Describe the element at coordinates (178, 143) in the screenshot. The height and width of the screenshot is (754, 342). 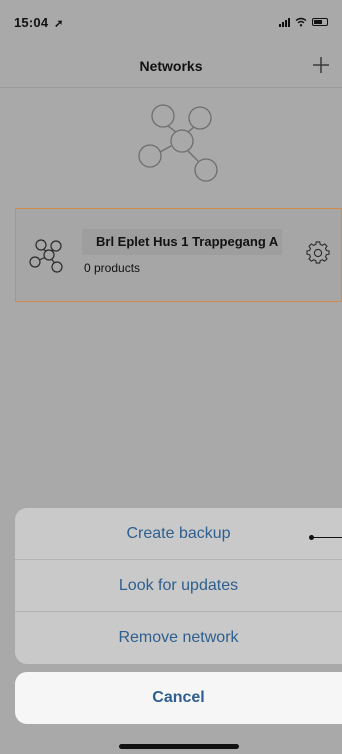
I see `network-graph-icon` at that location.